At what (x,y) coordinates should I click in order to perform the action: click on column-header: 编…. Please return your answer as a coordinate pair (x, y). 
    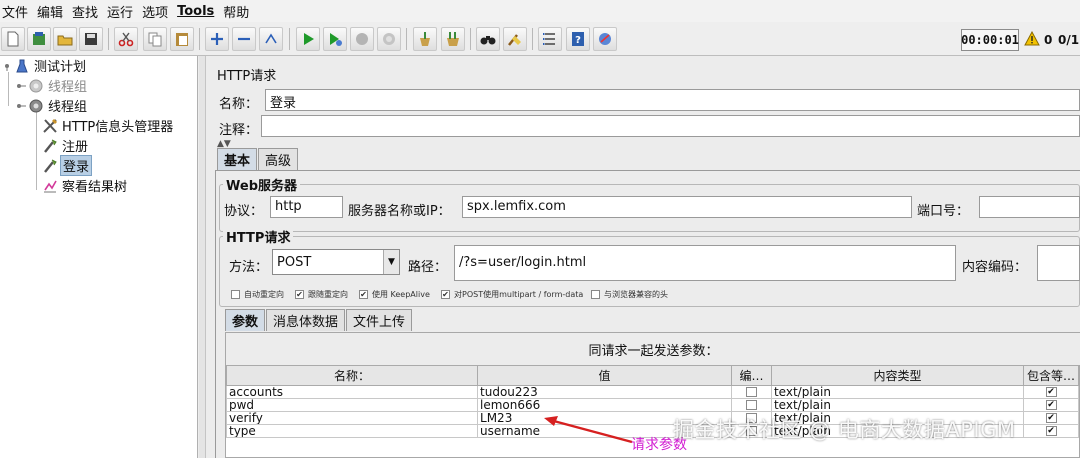
    Looking at the image, I should click on (751, 375).